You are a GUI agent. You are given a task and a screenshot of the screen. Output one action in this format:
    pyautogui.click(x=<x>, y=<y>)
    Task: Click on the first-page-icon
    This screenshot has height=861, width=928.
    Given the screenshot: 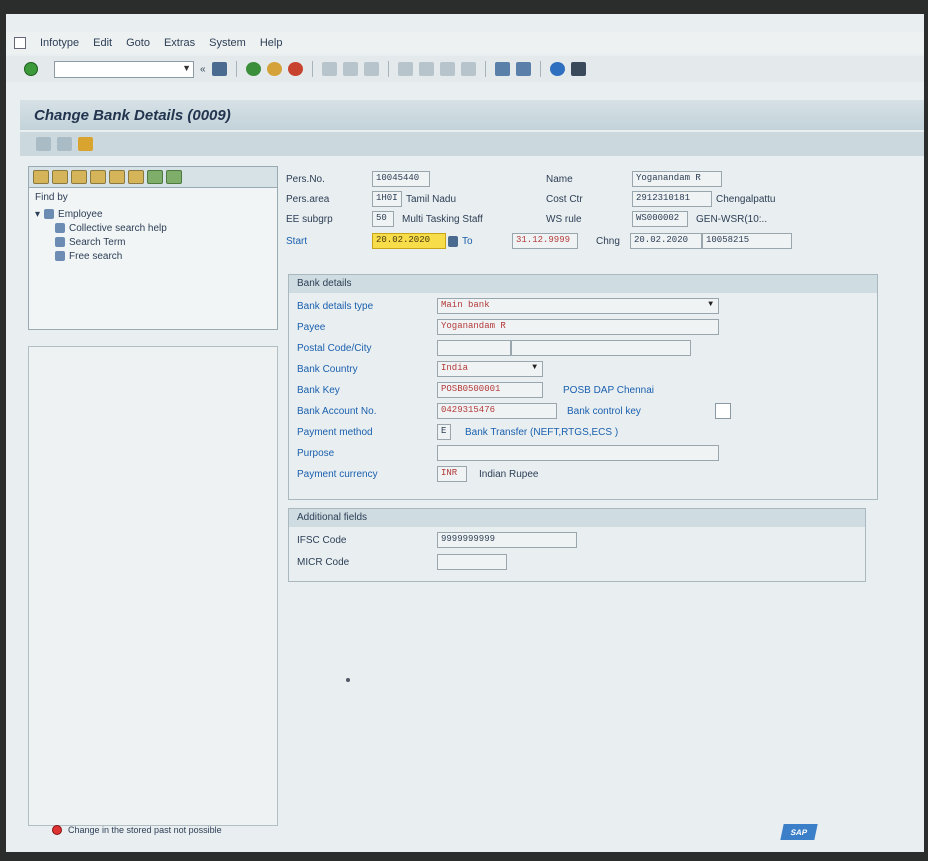 What is the action you would take?
    pyautogui.click(x=405, y=69)
    